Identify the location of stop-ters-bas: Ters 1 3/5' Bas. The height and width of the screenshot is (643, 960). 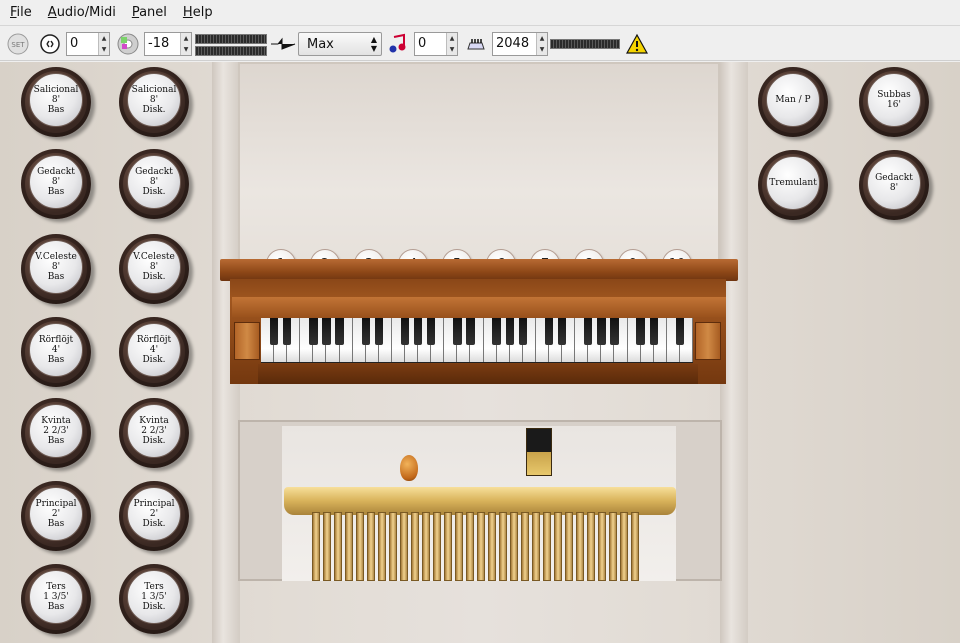
(59, 599).